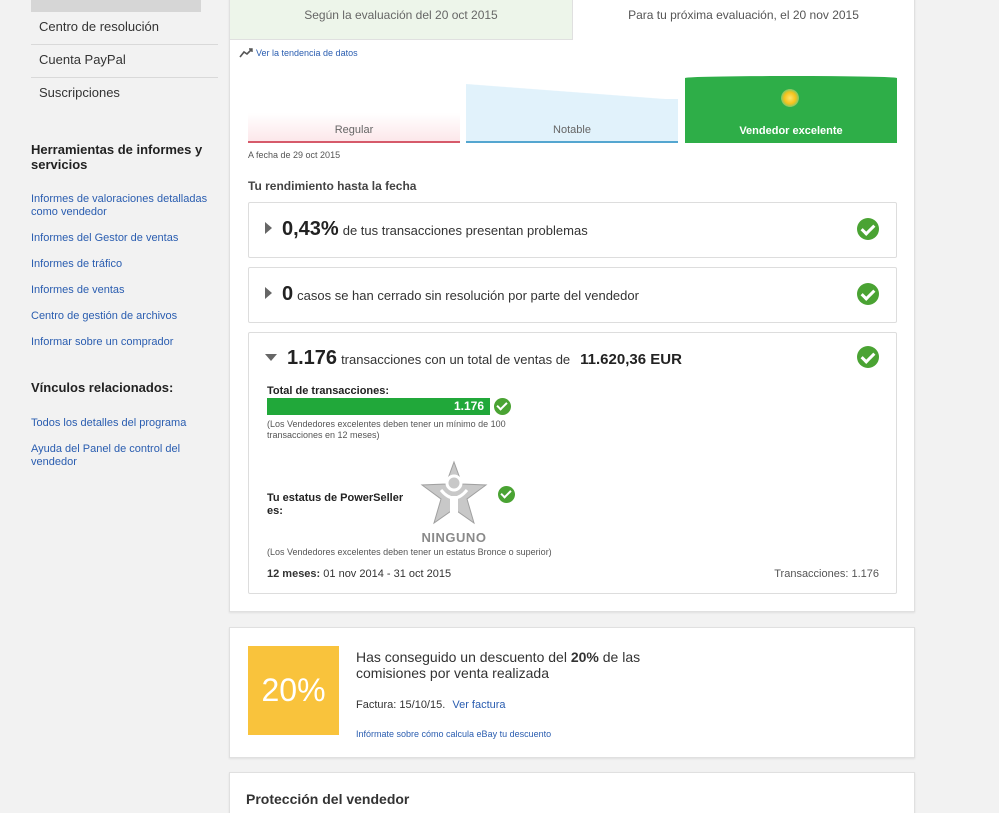 This screenshot has height=813, width=999. Describe the element at coordinates (387, 574) in the screenshot. I see `period-value: 01 nov 2014 - 31 oct 2015` at that location.